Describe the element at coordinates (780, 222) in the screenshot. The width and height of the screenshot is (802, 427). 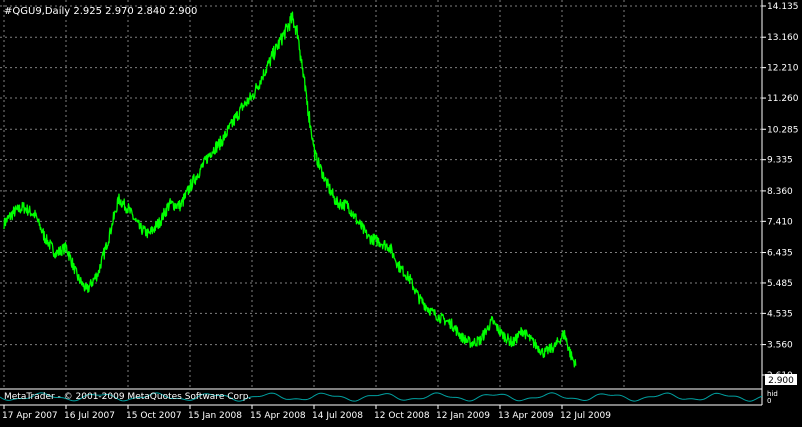
I see `y-tick-label: 7.410` at that location.